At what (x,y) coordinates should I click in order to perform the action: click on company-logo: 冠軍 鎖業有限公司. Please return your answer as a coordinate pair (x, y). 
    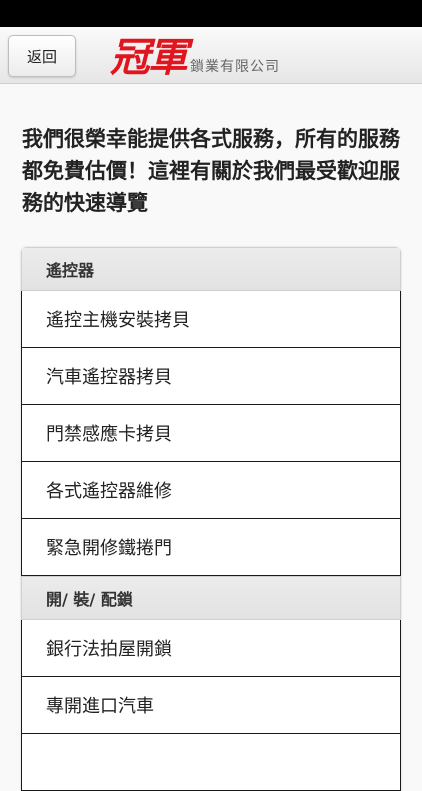
    Looking at the image, I should click on (195, 56).